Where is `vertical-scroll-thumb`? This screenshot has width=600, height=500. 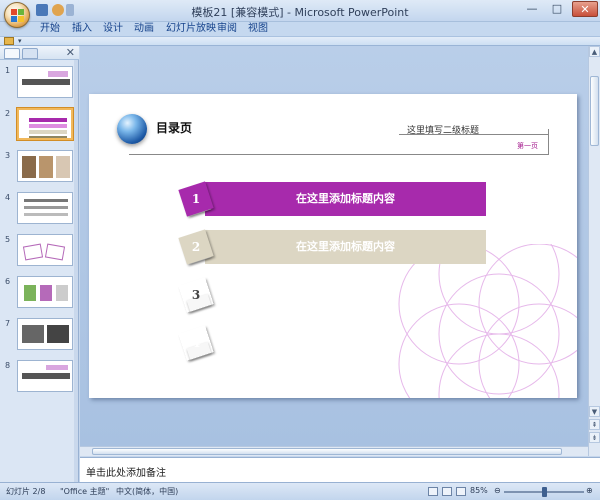 vertical-scroll-thumb is located at coordinates (594, 111).